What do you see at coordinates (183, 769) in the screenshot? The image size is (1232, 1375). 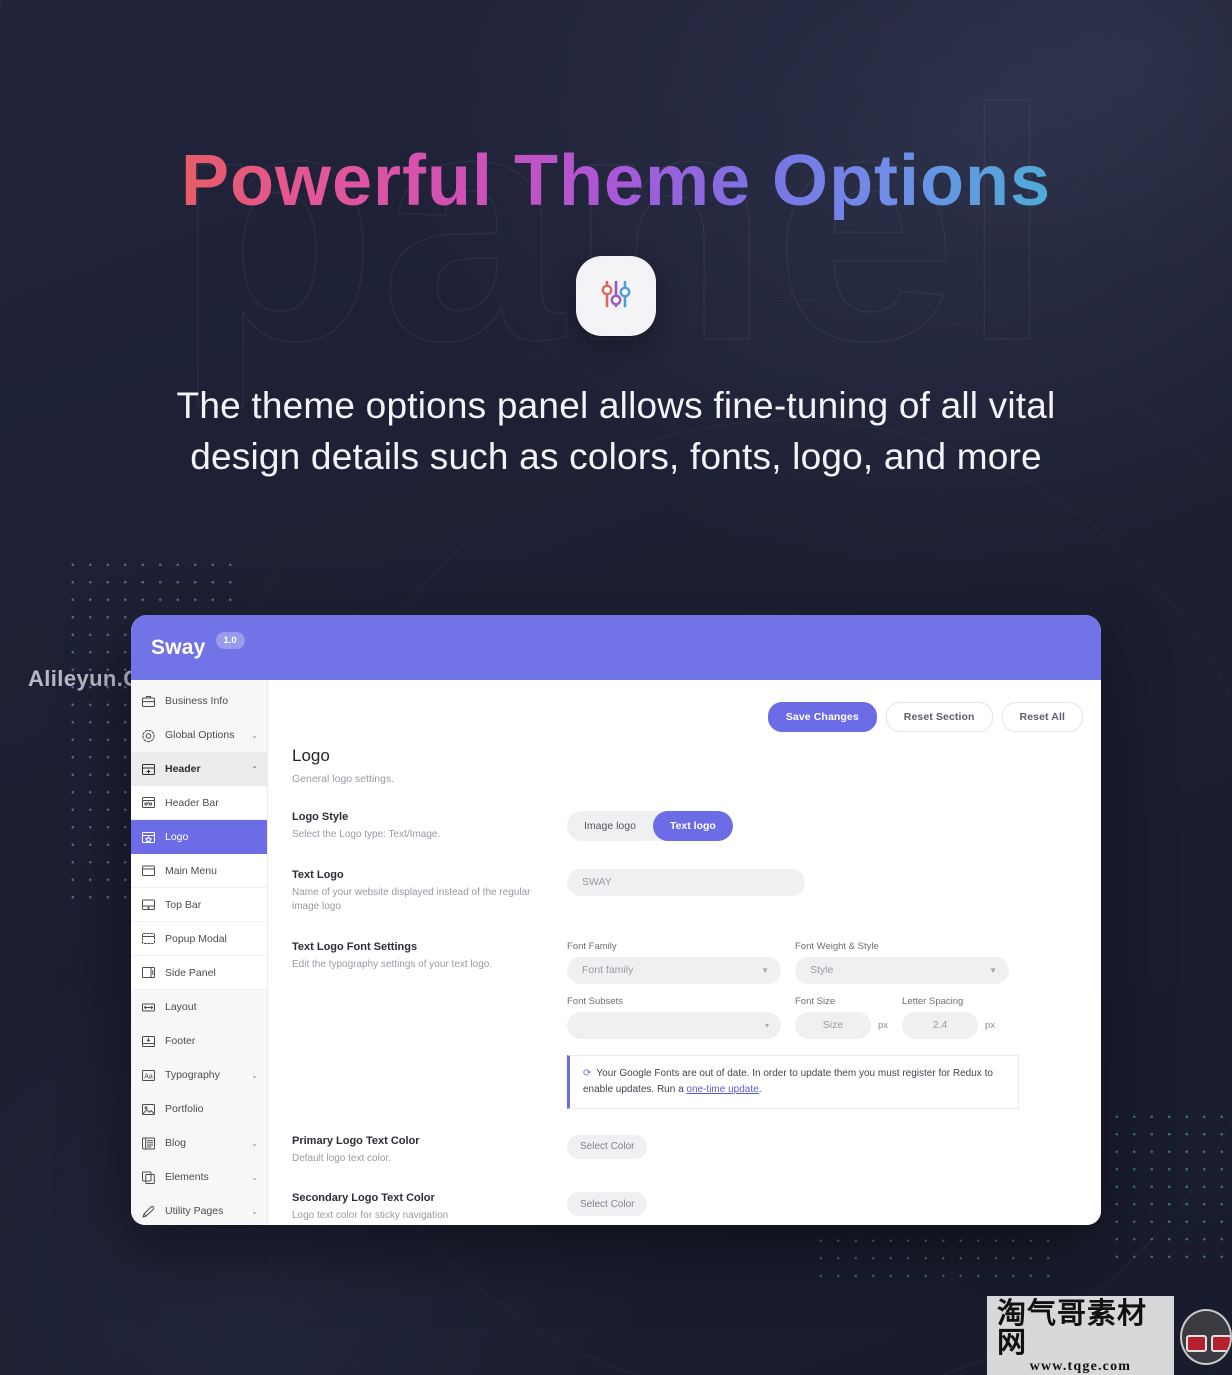 I see `sidebar-item-label: Header` at bounding box center [183, 769].